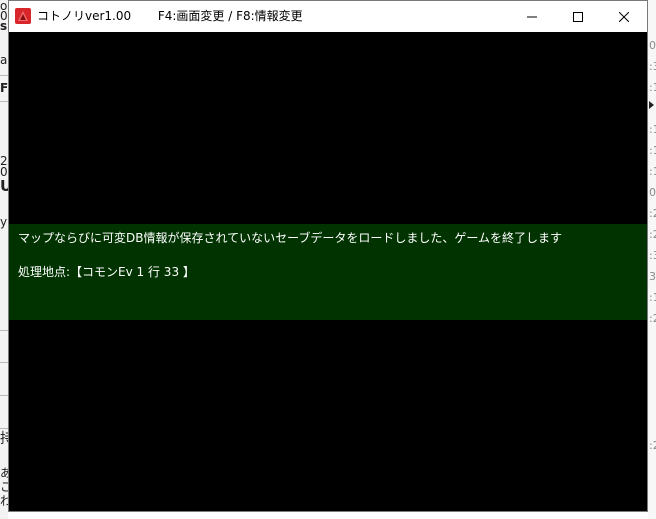 Image resolution: width=656 pixels, height=519 pixels. I want to click on maximize-button, so click(578, 16).